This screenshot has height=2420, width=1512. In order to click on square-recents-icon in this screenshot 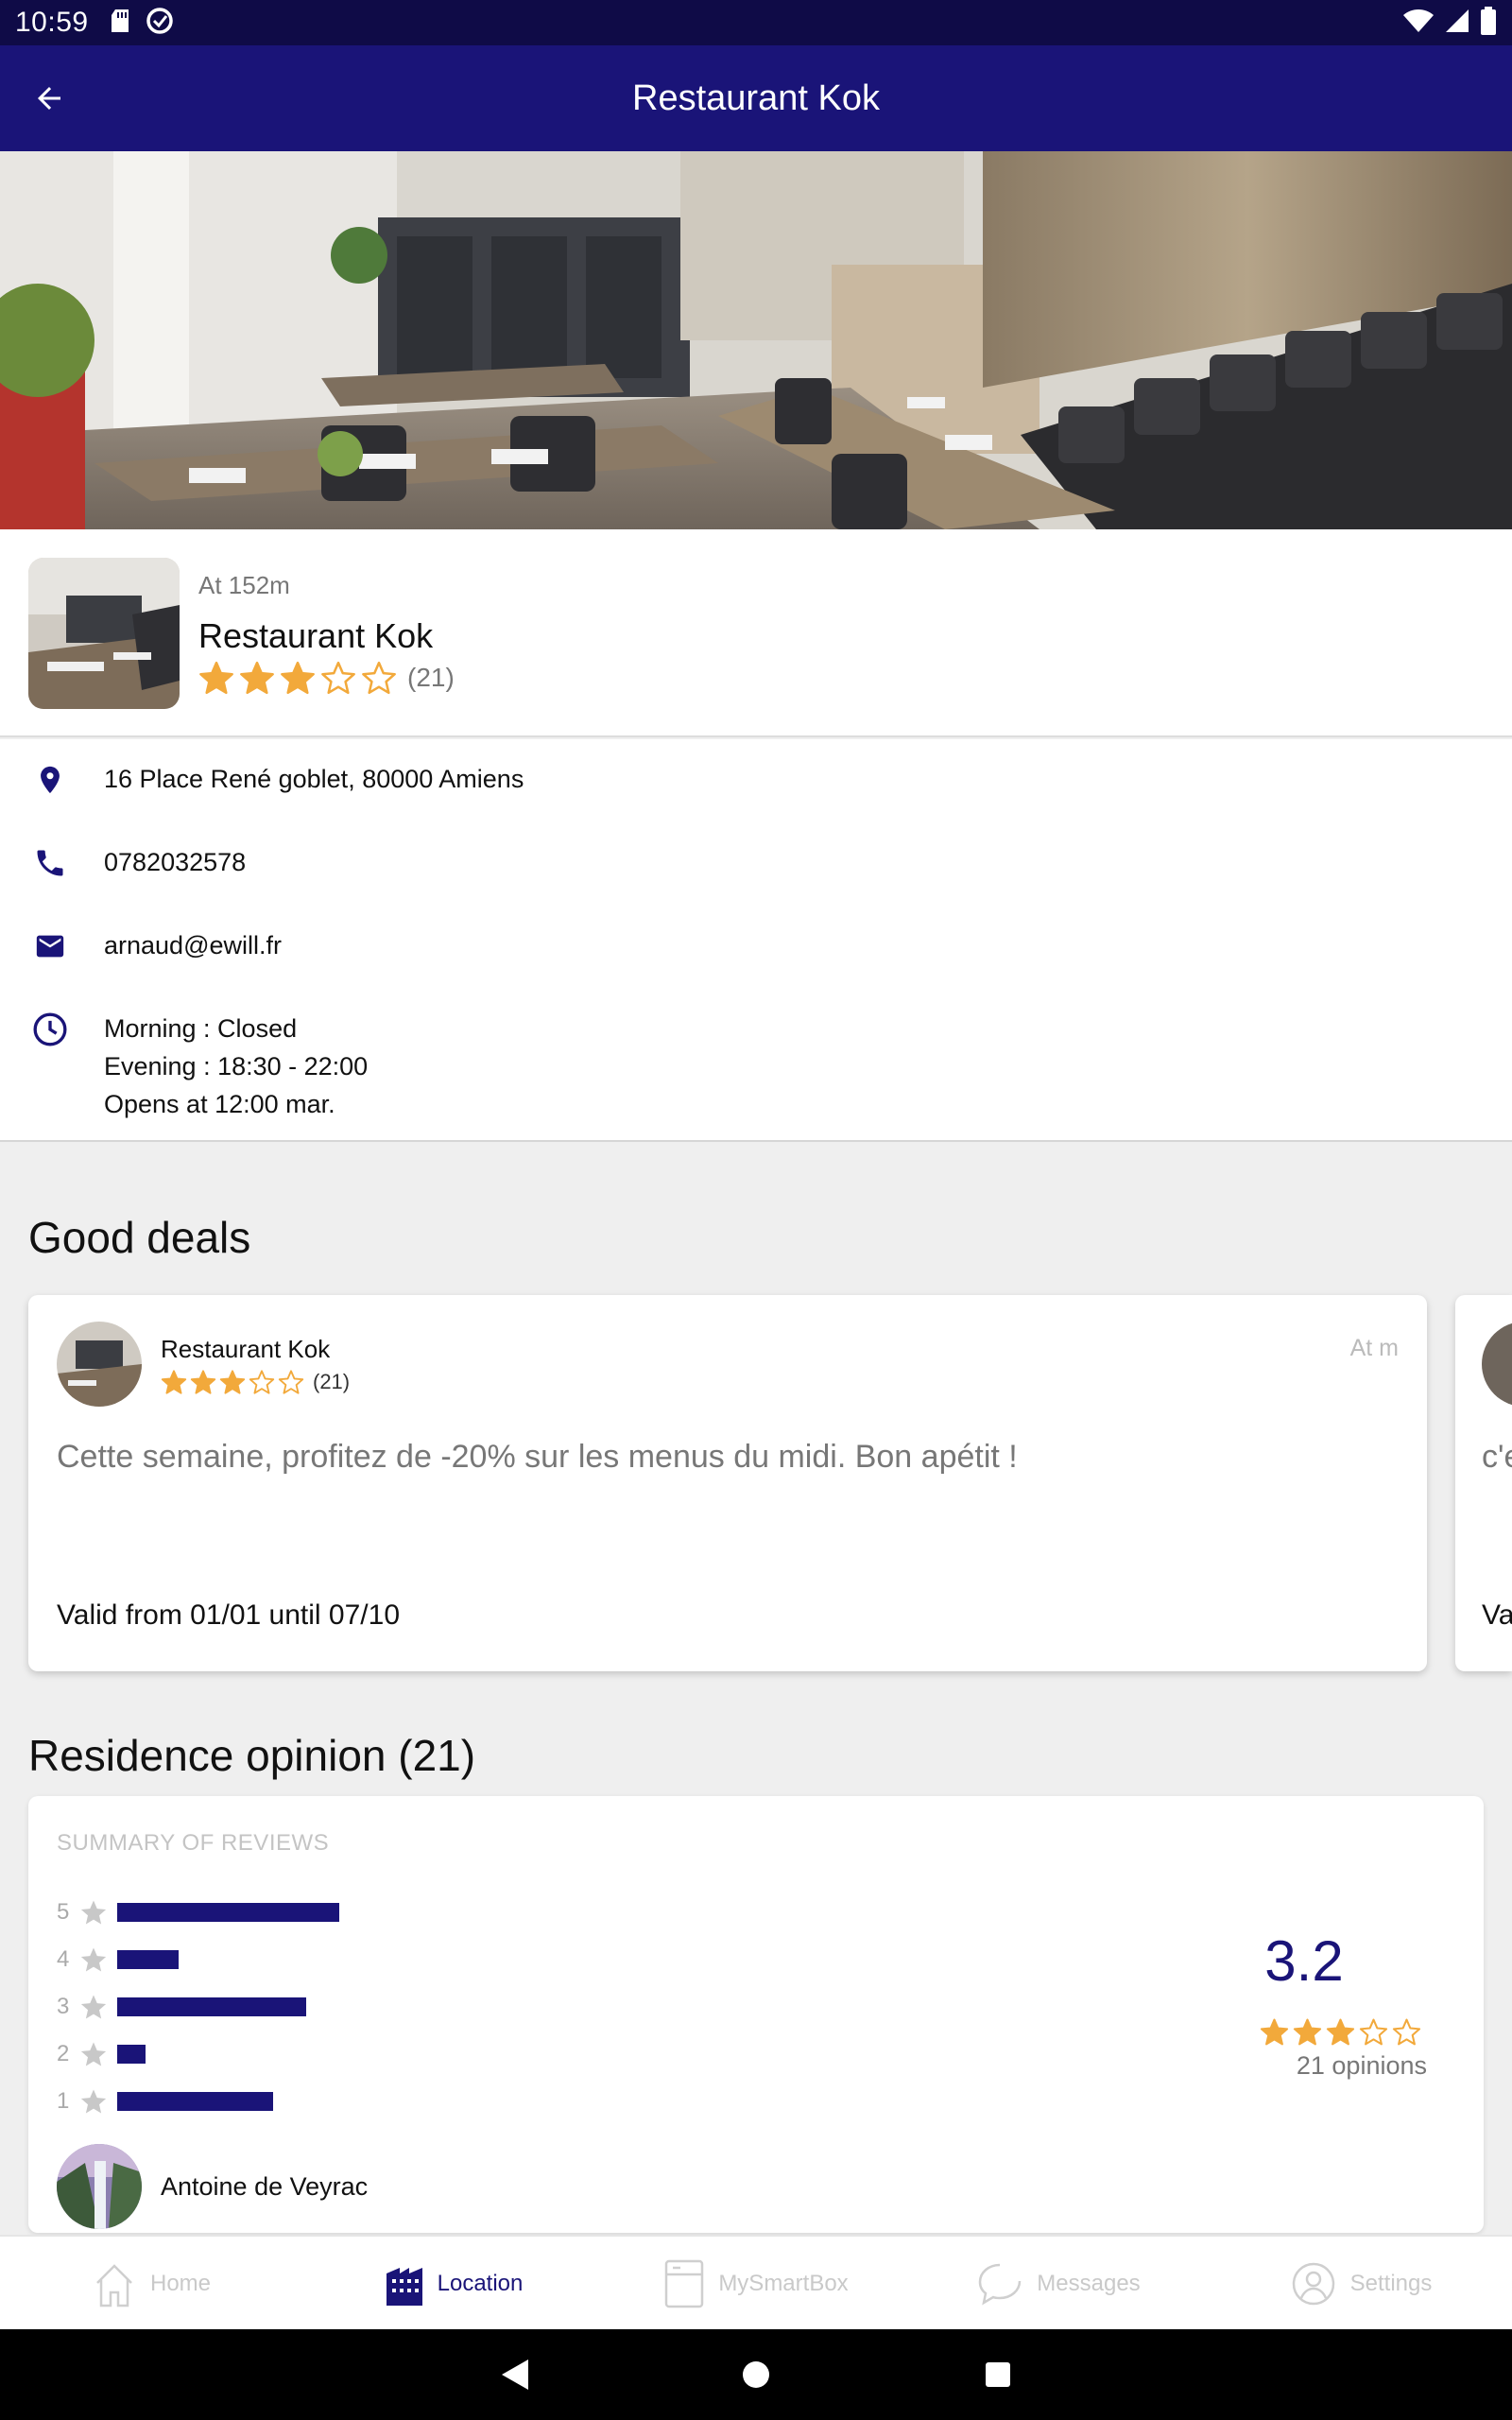, I will do `click(998, 2374)`.